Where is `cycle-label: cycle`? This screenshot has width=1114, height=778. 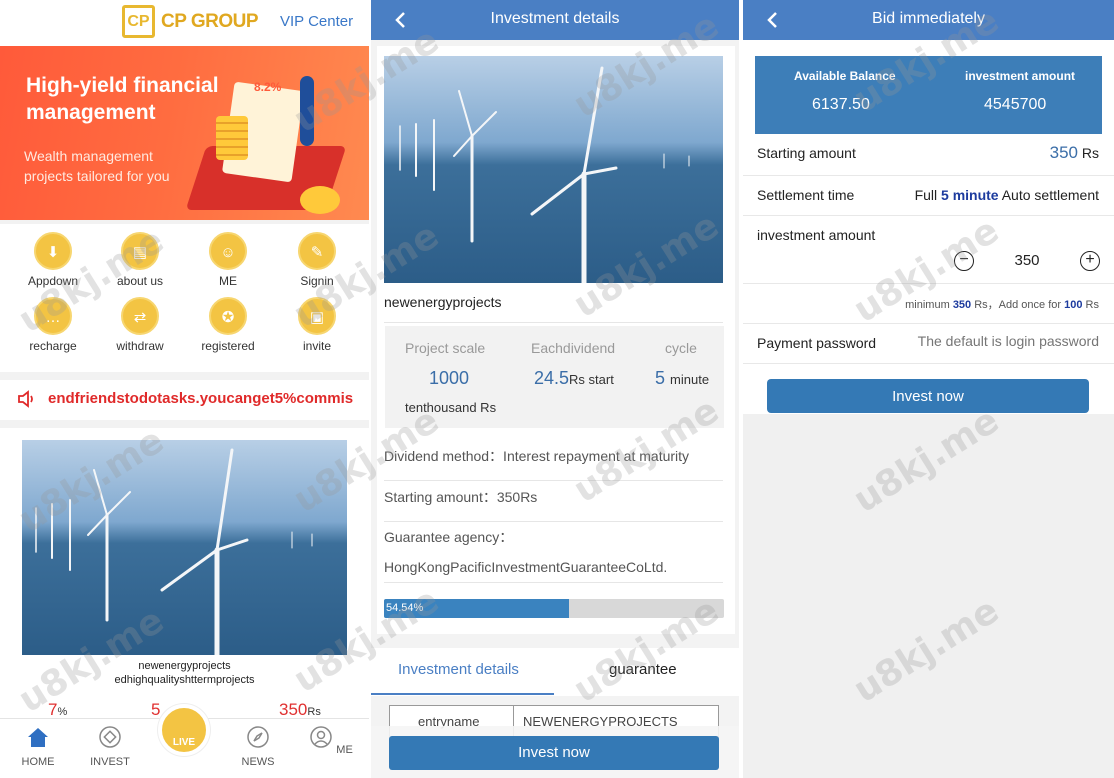 cycle-label: cycle is located at coordinates (681, 348).